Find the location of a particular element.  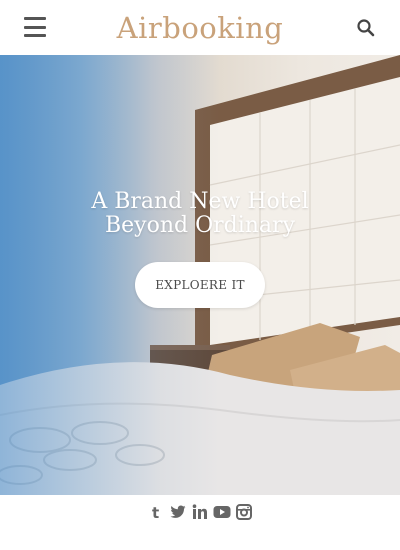

site-logo: Airbooking is located at coordinates (200, 28).